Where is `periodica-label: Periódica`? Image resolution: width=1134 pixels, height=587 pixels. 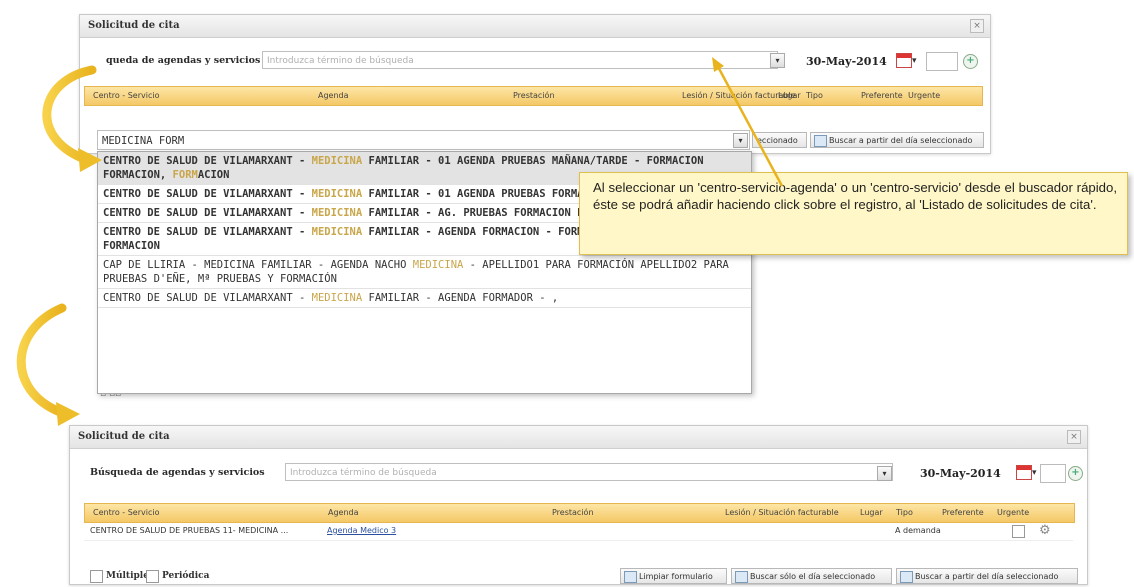 periodica-label: Periódica is located at coordinates (186, 576).